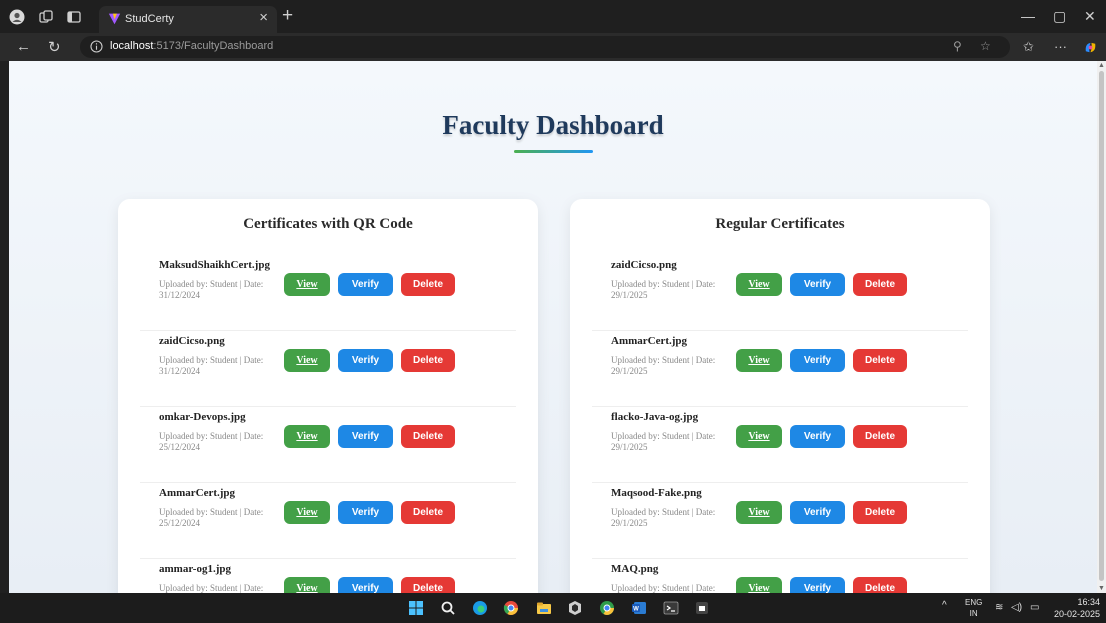 This screenshot has width=1106, height=623. What do you see at coordinates (213, 46) in the screenshot?
I see `url-path: :5173/FacultyDashboard` at bounding box center [213, 46].